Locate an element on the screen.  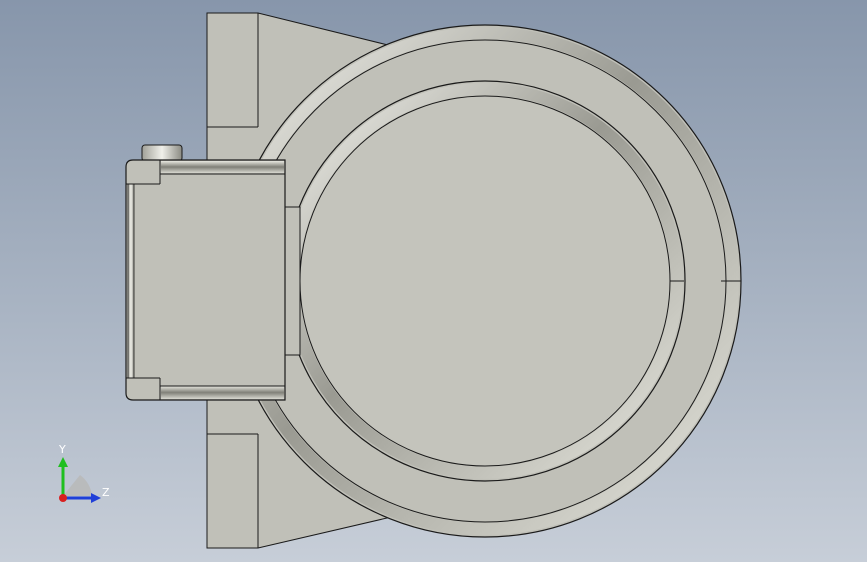
connection-box is located at coordinates (213, 272).